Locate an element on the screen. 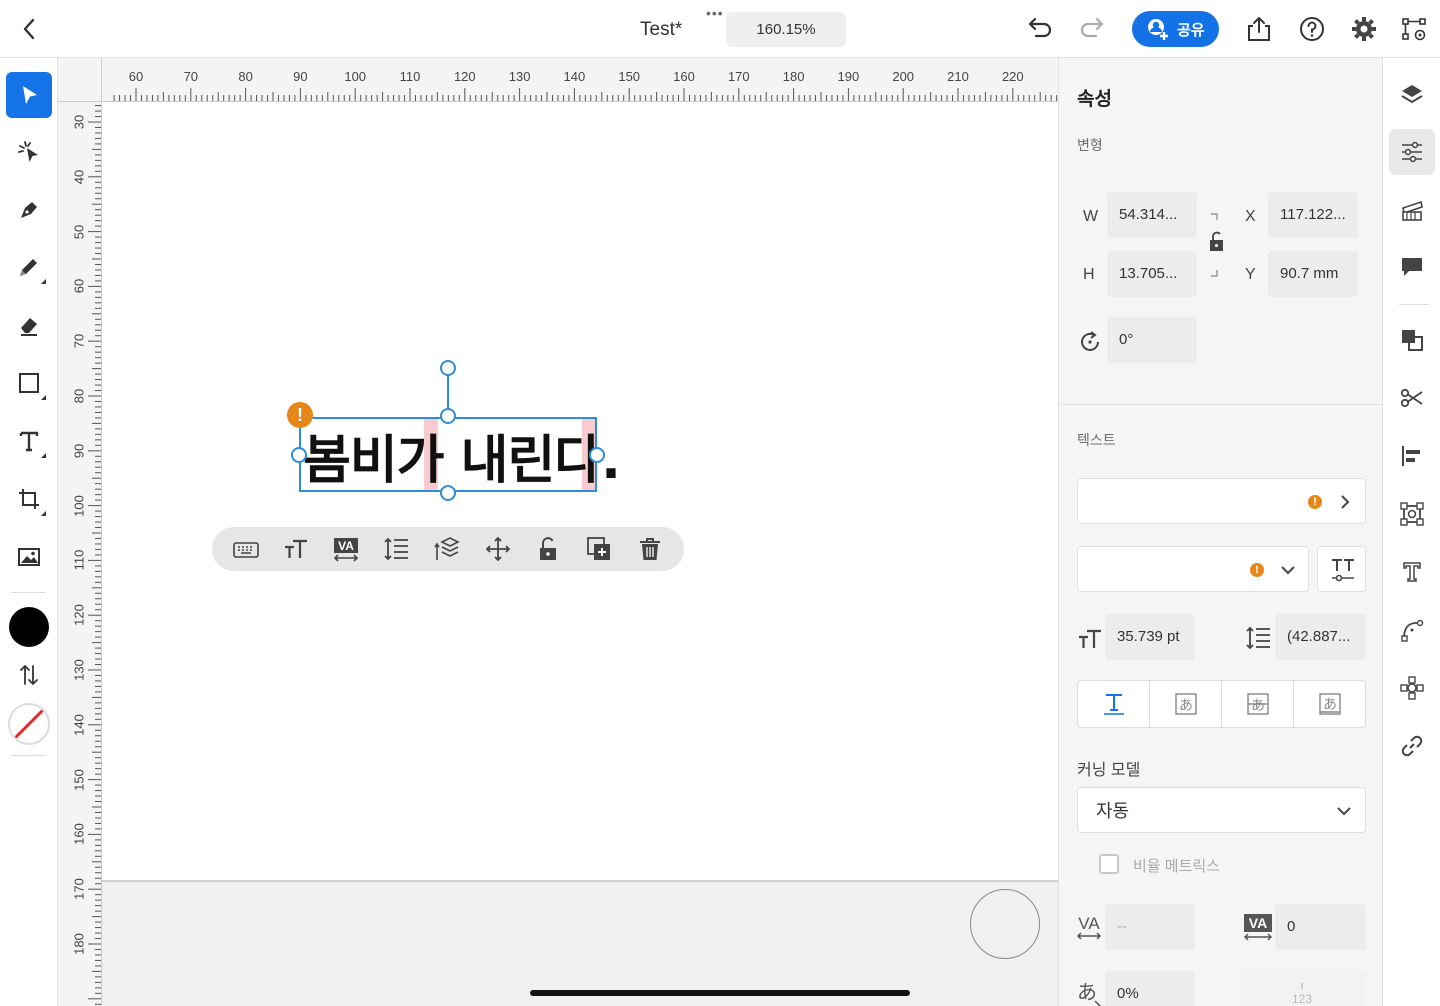  constrain-proportions-lock-icon is located at coordinates (1217, 247).